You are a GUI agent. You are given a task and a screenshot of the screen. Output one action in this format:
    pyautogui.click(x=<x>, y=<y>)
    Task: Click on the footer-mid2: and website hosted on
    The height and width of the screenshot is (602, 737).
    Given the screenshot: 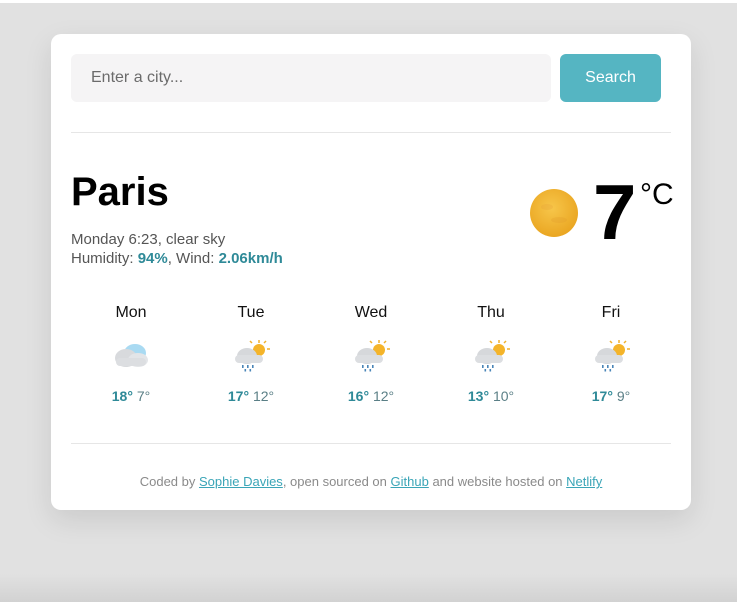 What is the action you would take?
    pyautogui.click(x=497, y=481)
    